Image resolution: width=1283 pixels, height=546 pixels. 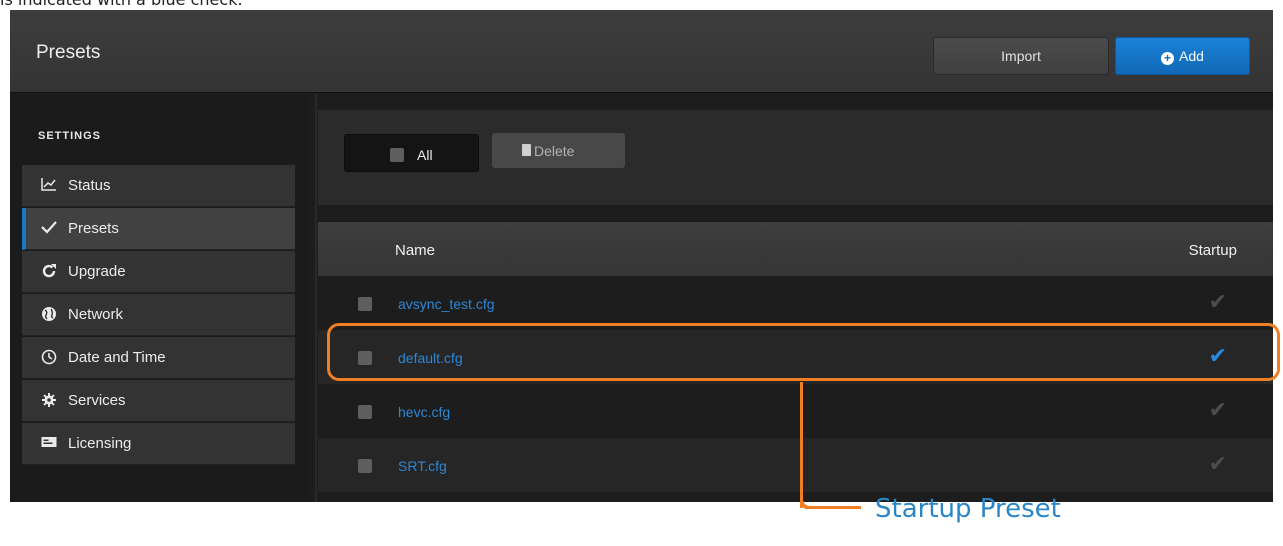 I want to click on preset-name-link: avsync_test.cfg, so click(x=446, y=304).